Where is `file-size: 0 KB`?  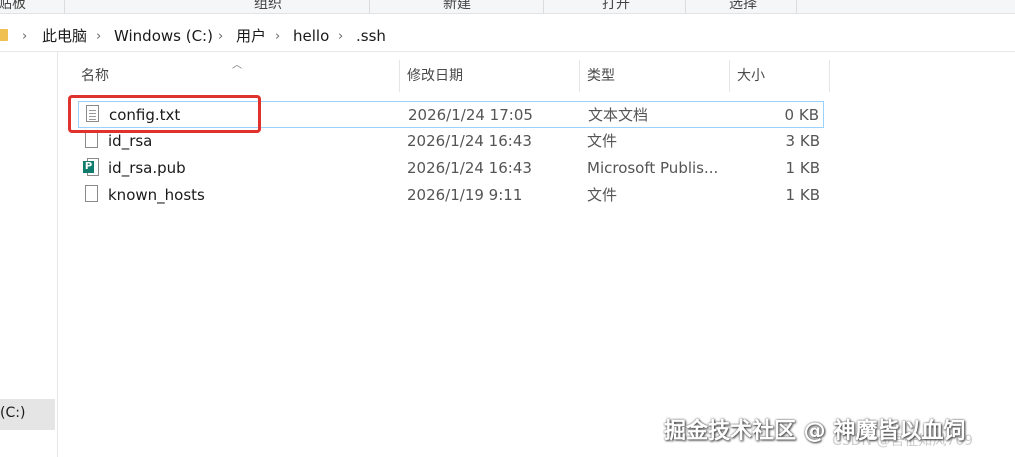
file-size: 0 KB is located at coordinates (801, 115).